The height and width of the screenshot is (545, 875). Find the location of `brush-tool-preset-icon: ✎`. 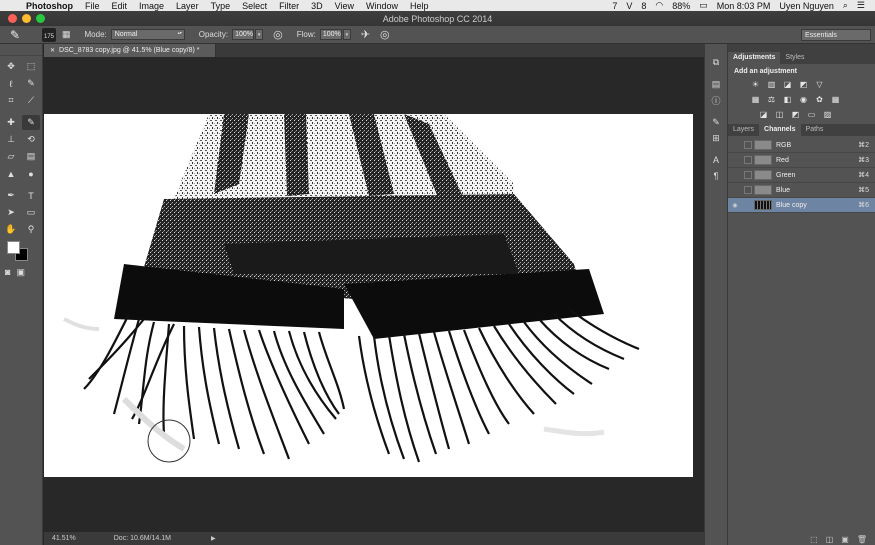

brush-tool-preset-icon: ✎ is located at coordinates (20, 35).